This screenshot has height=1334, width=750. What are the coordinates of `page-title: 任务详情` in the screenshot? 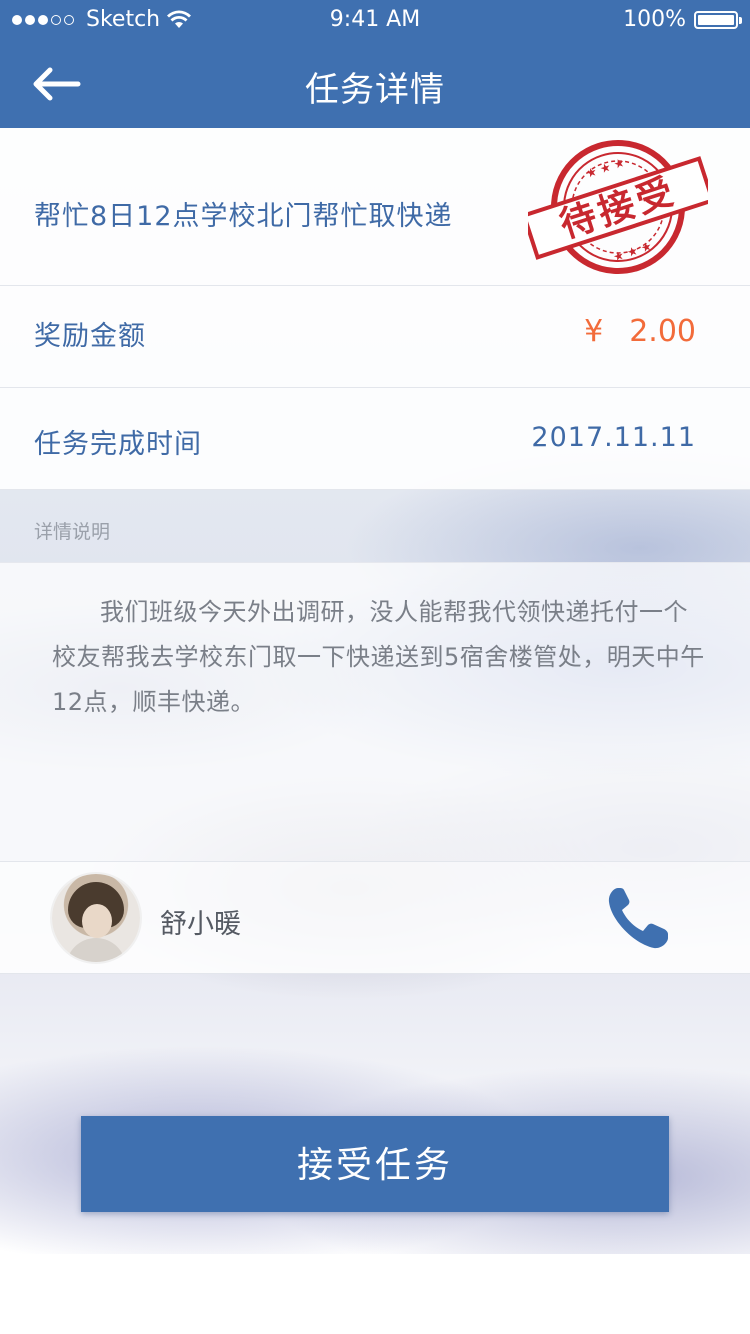 It's located at (375, 90).